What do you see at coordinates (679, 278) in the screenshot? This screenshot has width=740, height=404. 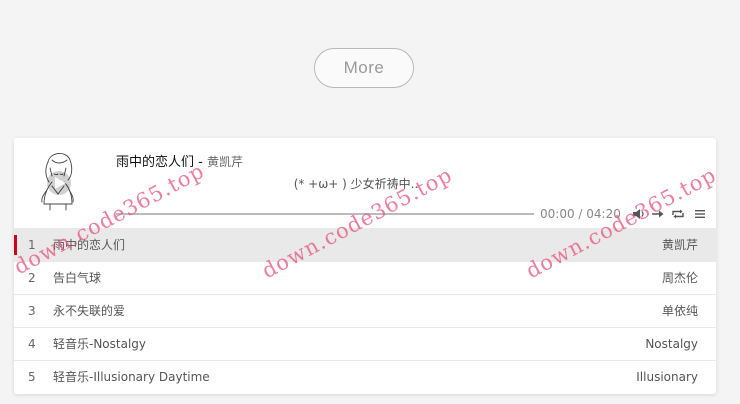 I see `track-artist: 周杰伦` at bounding box center [679, 278].